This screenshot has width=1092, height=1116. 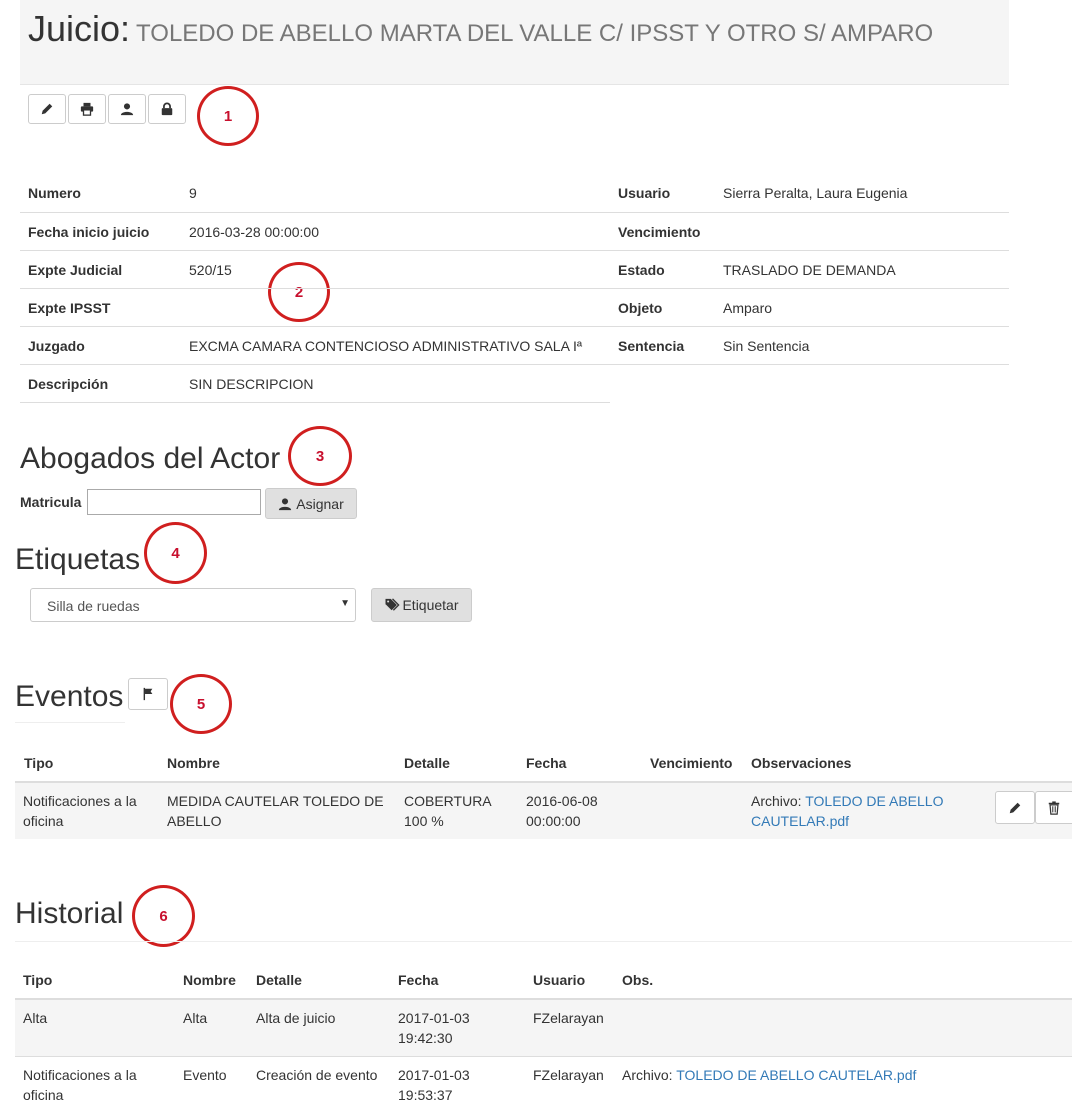 What do you see at coordinates (75, 270) in the screenshot?
I see `info-label: Expte Judicial` at bounding box center [75, 270].